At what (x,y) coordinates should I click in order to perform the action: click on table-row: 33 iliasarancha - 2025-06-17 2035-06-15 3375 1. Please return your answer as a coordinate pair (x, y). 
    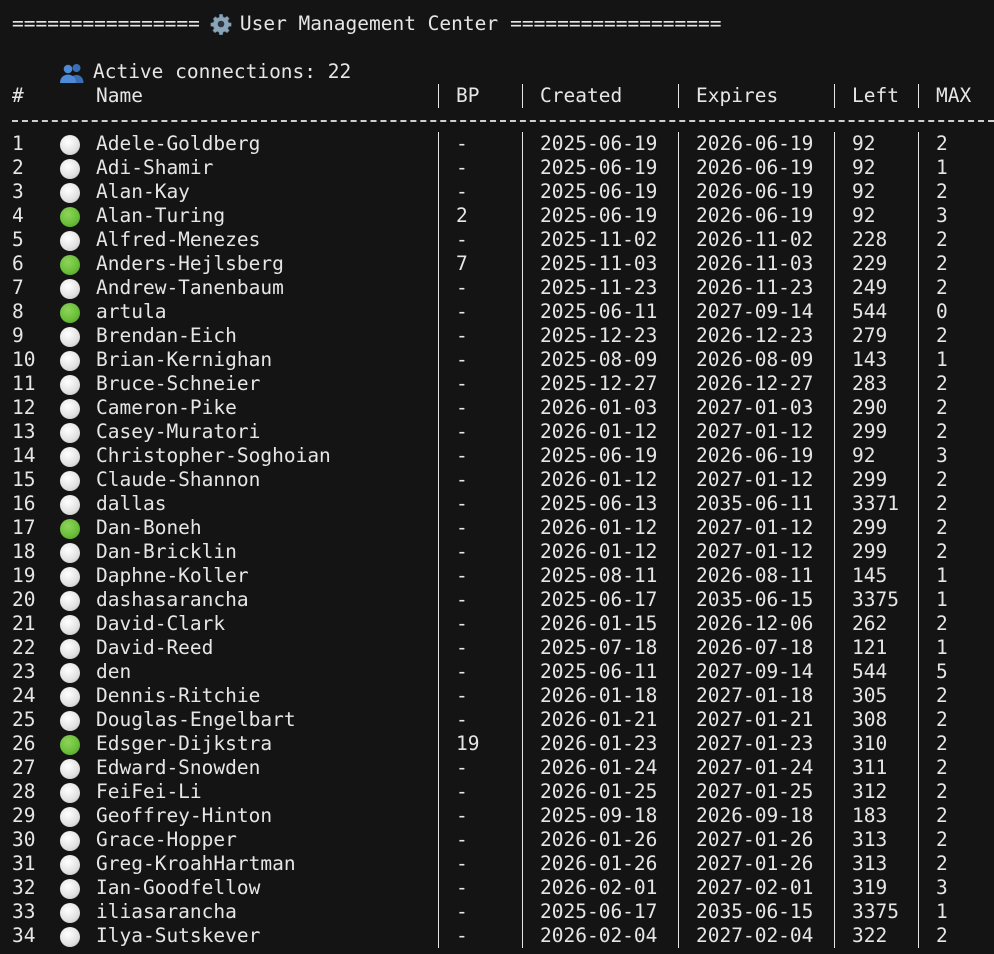
    Looking at the image, I should click on (503, 912).